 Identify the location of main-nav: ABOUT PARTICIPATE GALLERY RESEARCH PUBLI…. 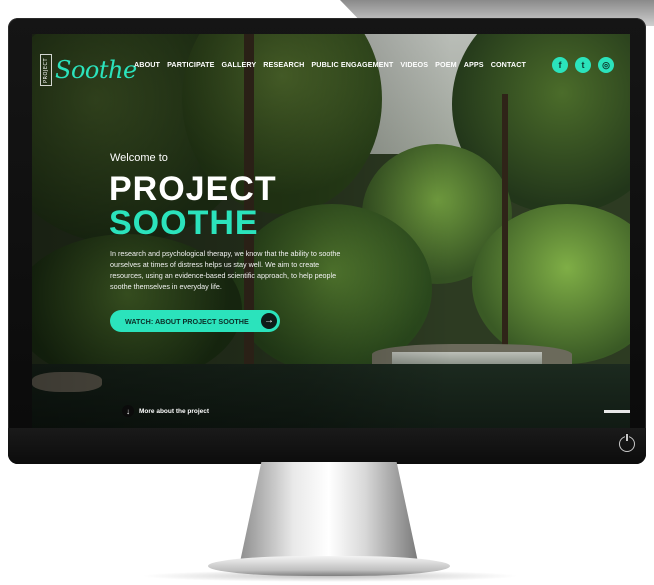
(330, 64).